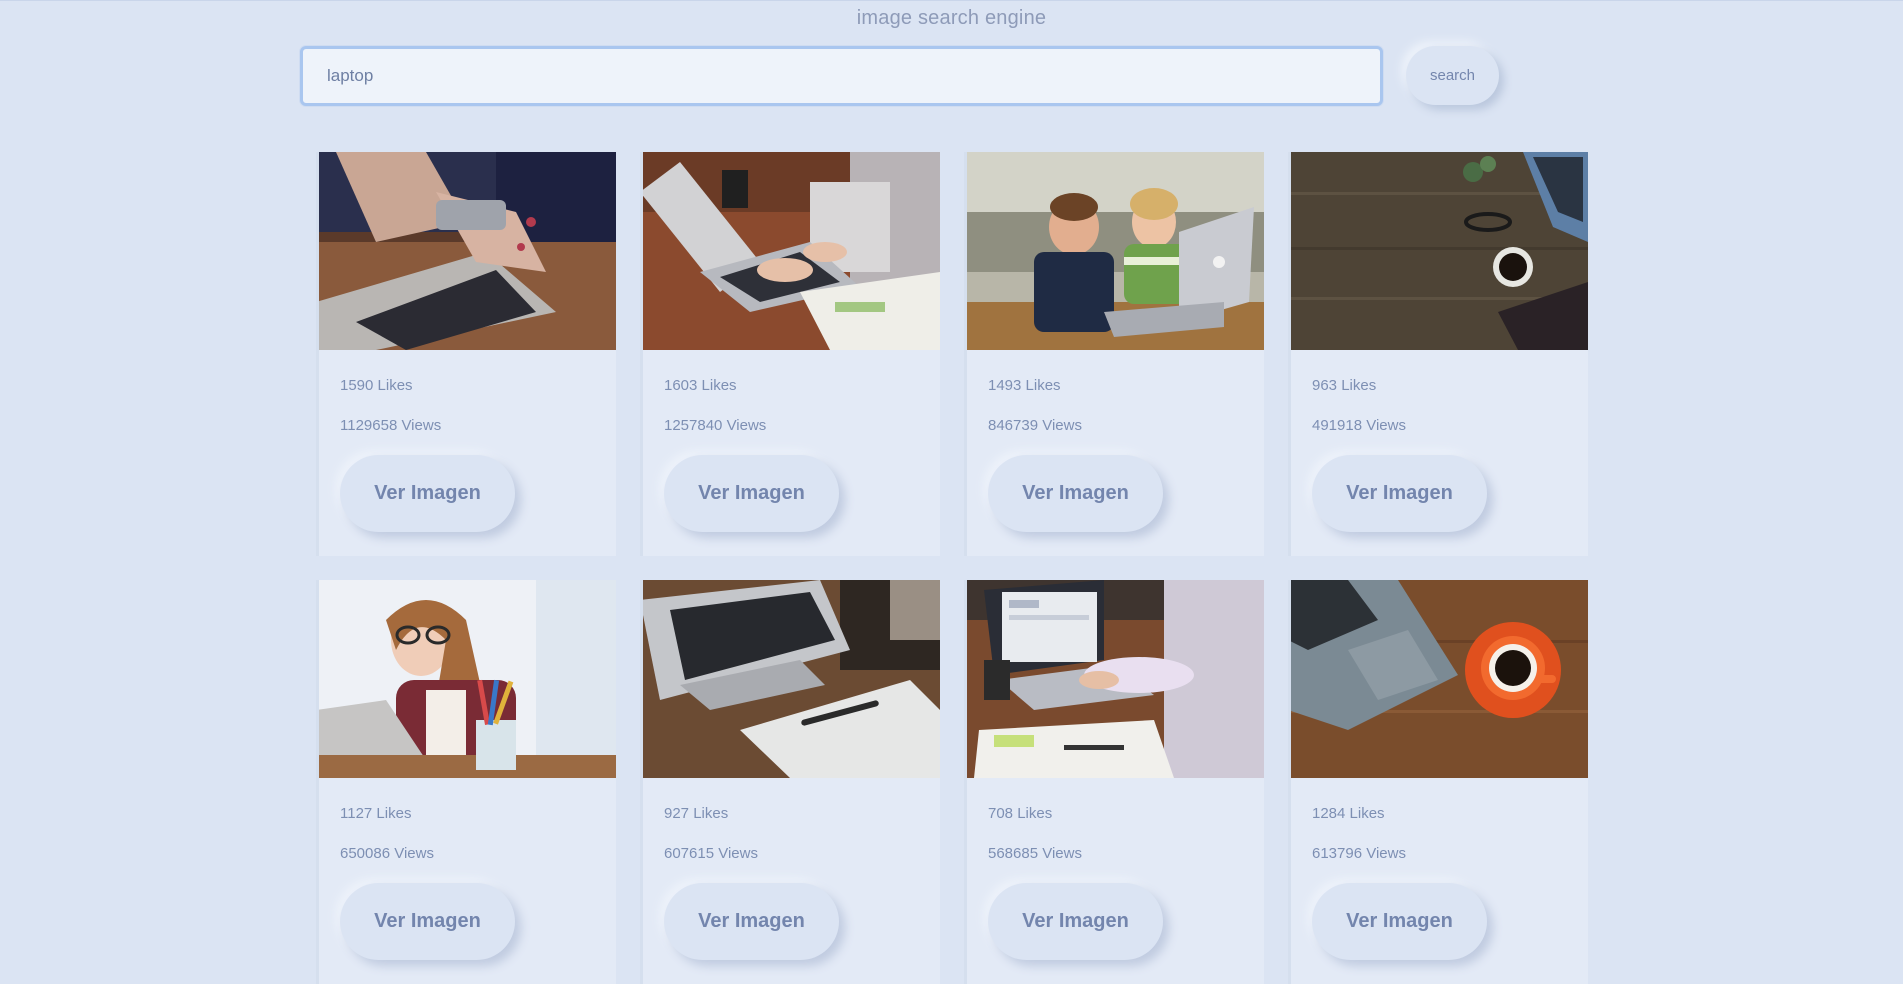 This screenshot has height=984, width=1903. Describe the element at coordinates (376, 385) in the screenshot. I see `likes-count: 1590 Likes` at that location.